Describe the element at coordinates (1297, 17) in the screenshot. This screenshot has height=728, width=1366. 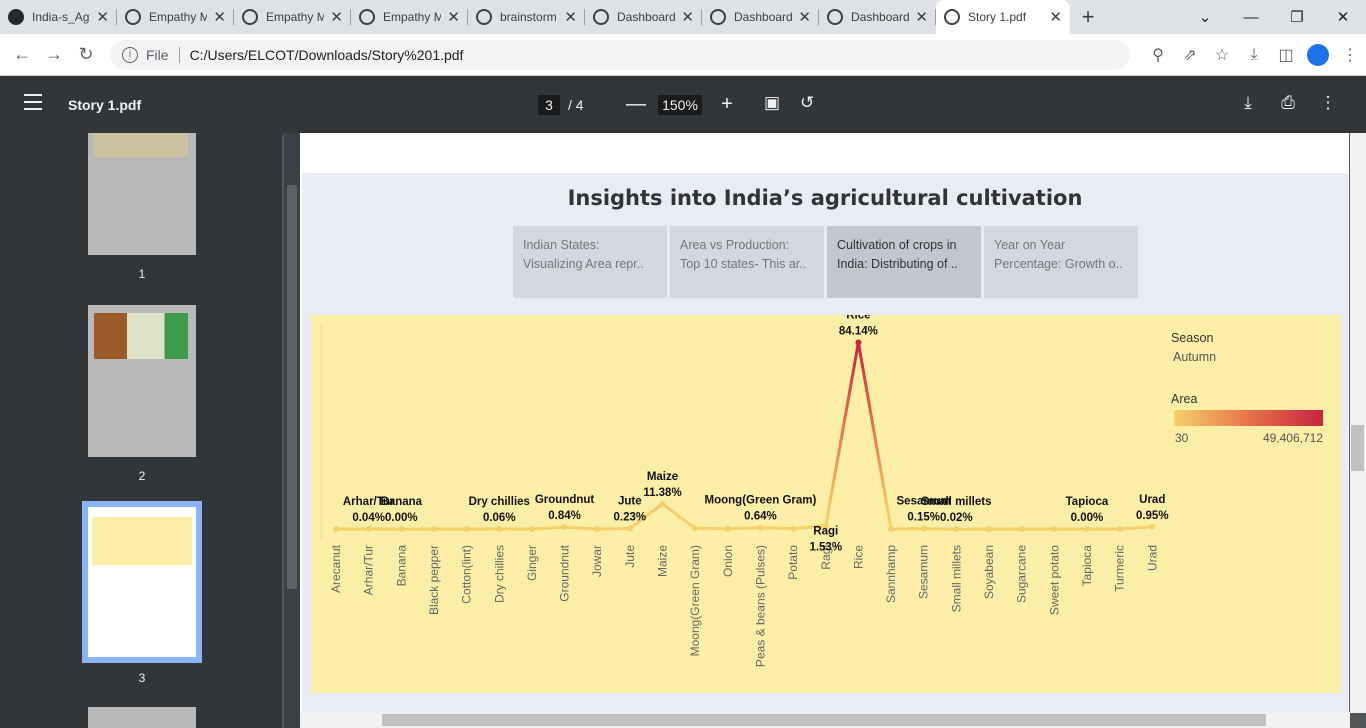
I see `maximize-button: ❐` at that location.